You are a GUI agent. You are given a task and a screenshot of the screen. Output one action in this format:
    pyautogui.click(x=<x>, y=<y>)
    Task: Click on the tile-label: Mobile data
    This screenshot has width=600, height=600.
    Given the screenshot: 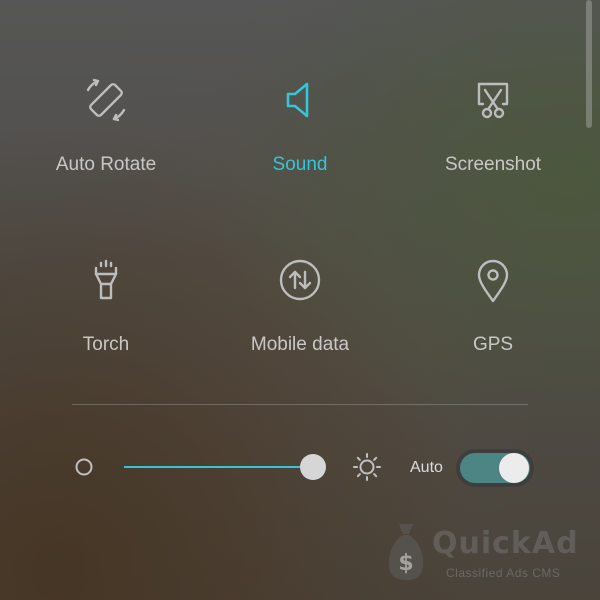 What is the action you would take?
    pyautogui.click(x=300, y=344)
    